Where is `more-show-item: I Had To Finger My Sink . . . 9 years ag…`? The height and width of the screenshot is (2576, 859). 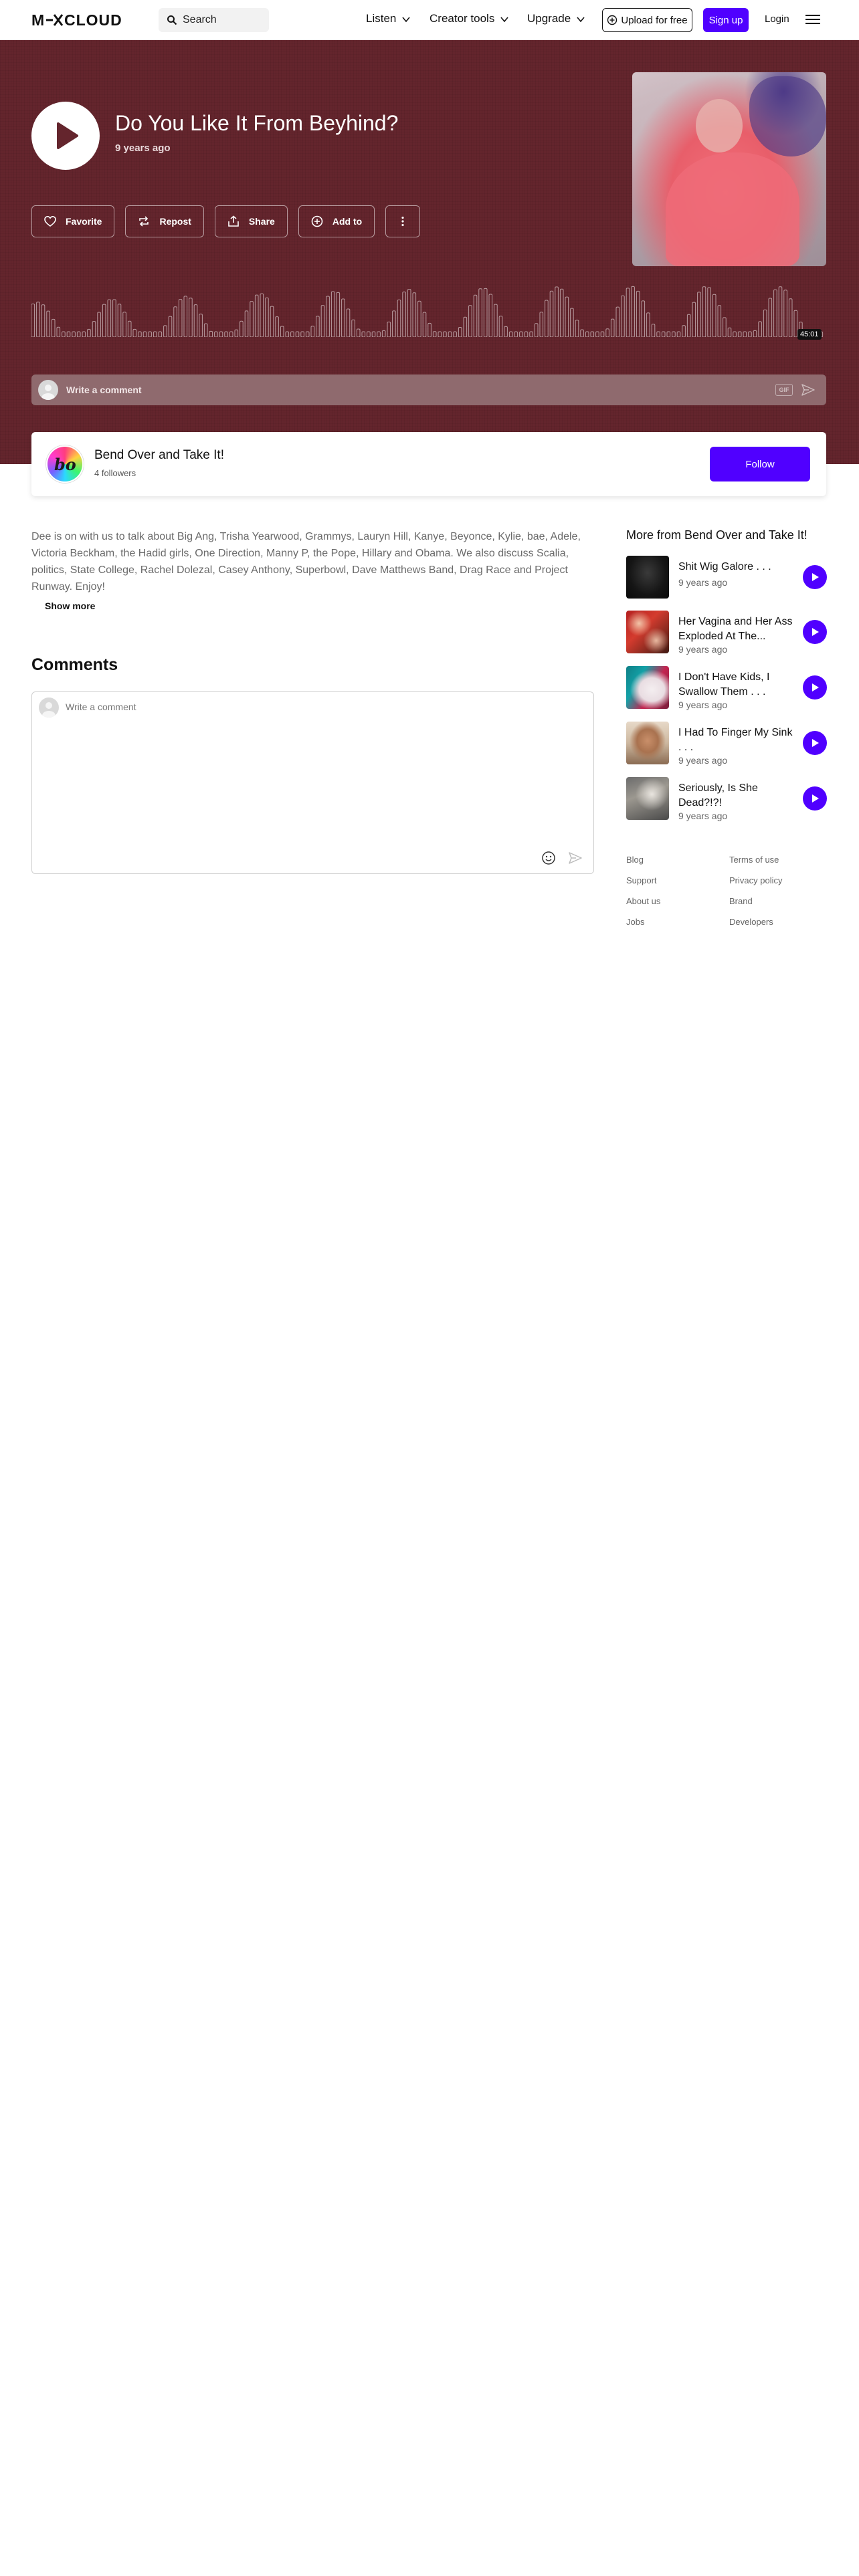
more-show-item: I Had To Finger My Sink . . . 9 years ag… is located at coordinates (726, 744).